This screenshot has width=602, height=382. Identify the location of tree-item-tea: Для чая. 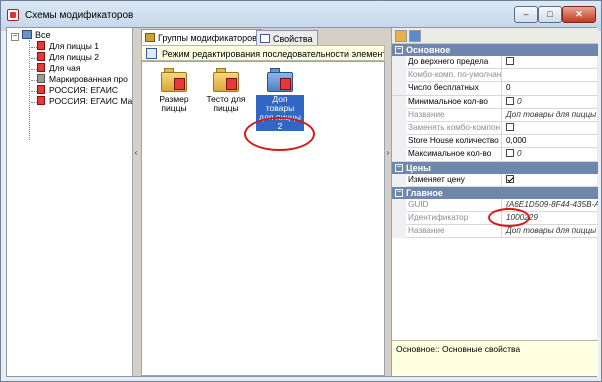
(58, 68).